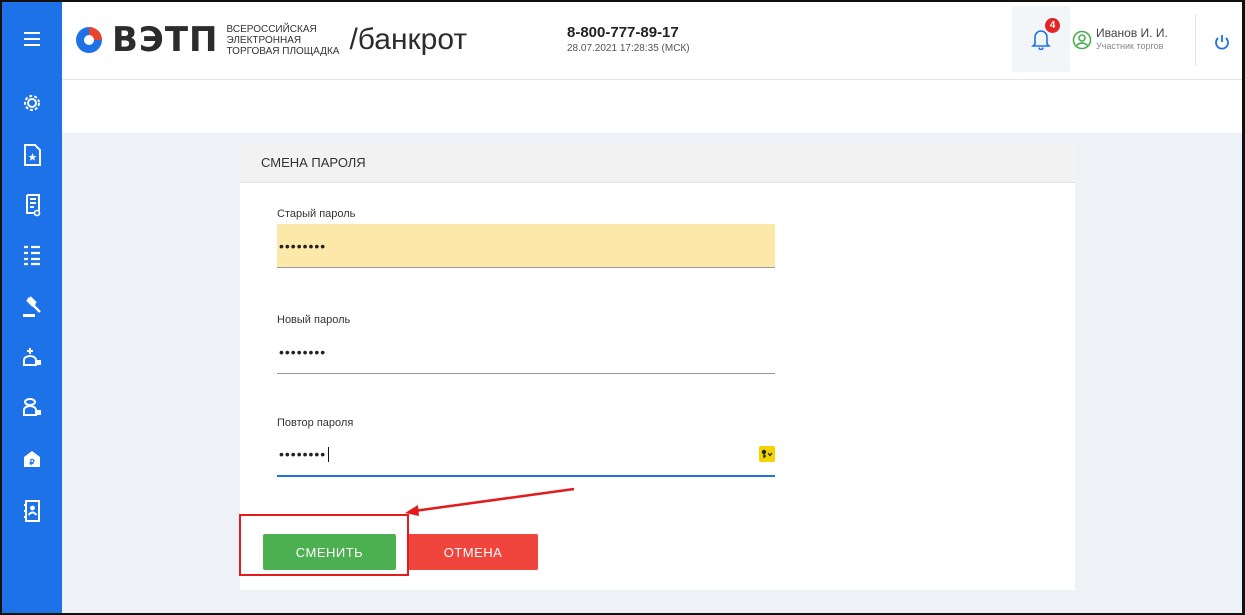 The width and height of the screenshot is (1245, 615). I want to click on logo-word: ВЭТП, so click(165, 40).